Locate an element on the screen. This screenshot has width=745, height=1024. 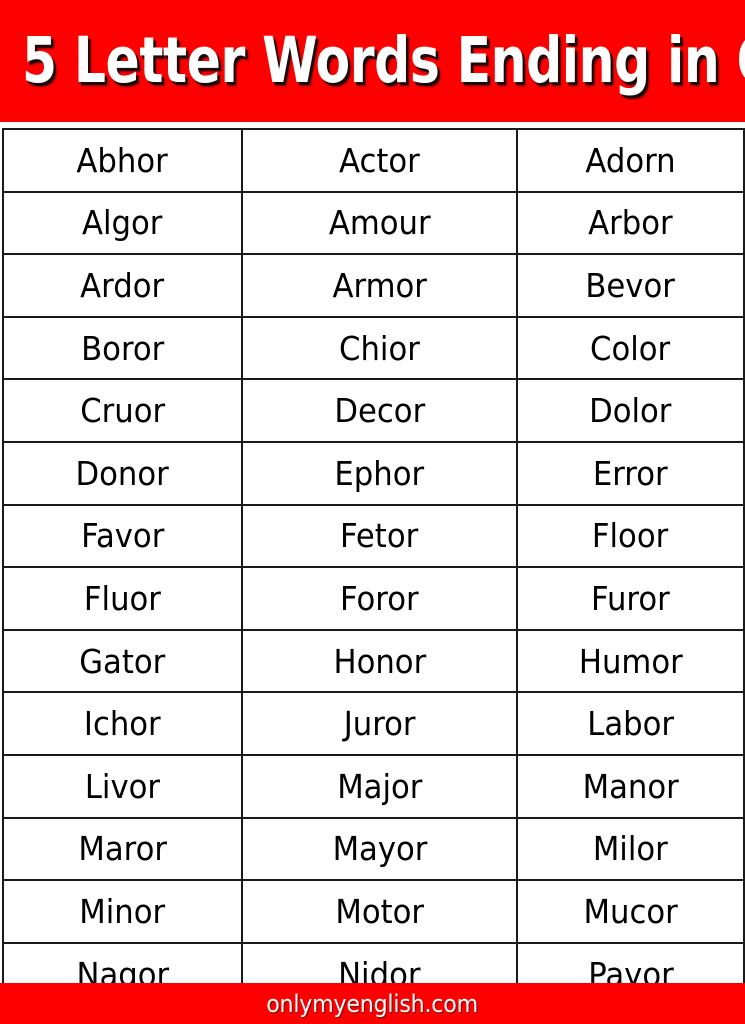
word-text: Fetor is located at coordinates (379, 536).